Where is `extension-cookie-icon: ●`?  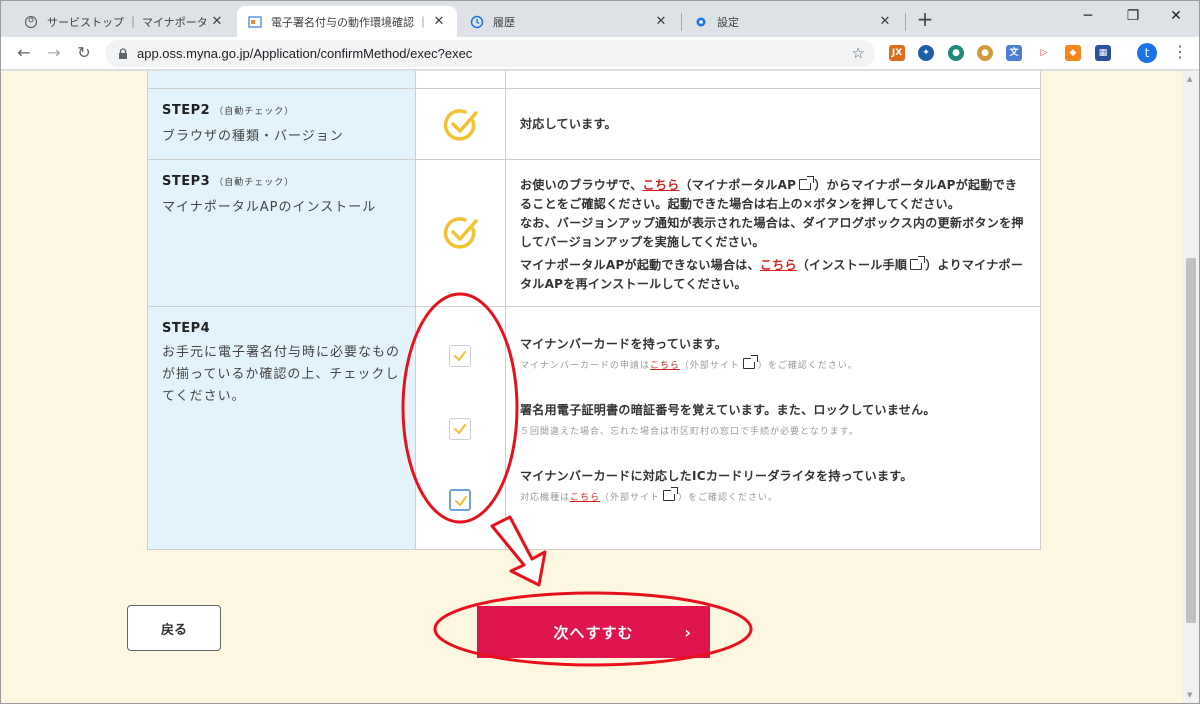 extension-cookie-icon: ● is located at coordinates (985, 53).